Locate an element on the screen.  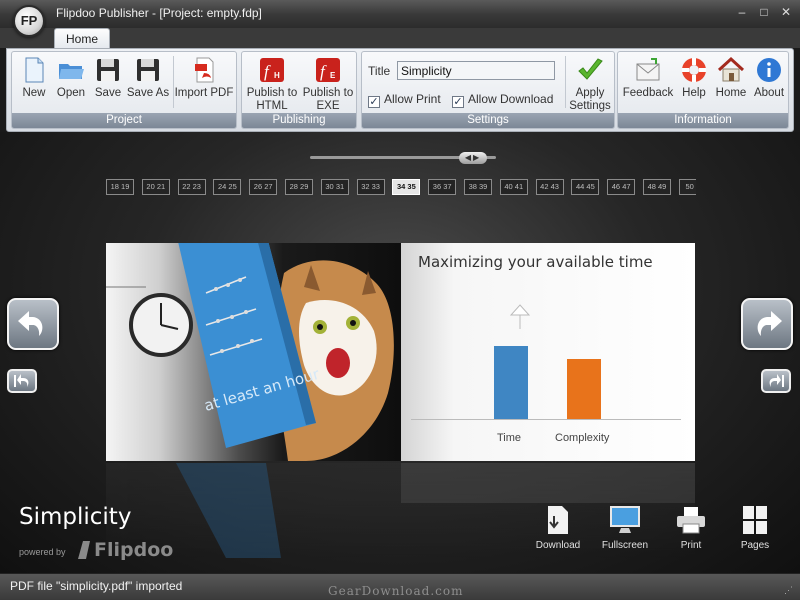
page-thumbnail: 34 35 is located at coordinates (406, 187).